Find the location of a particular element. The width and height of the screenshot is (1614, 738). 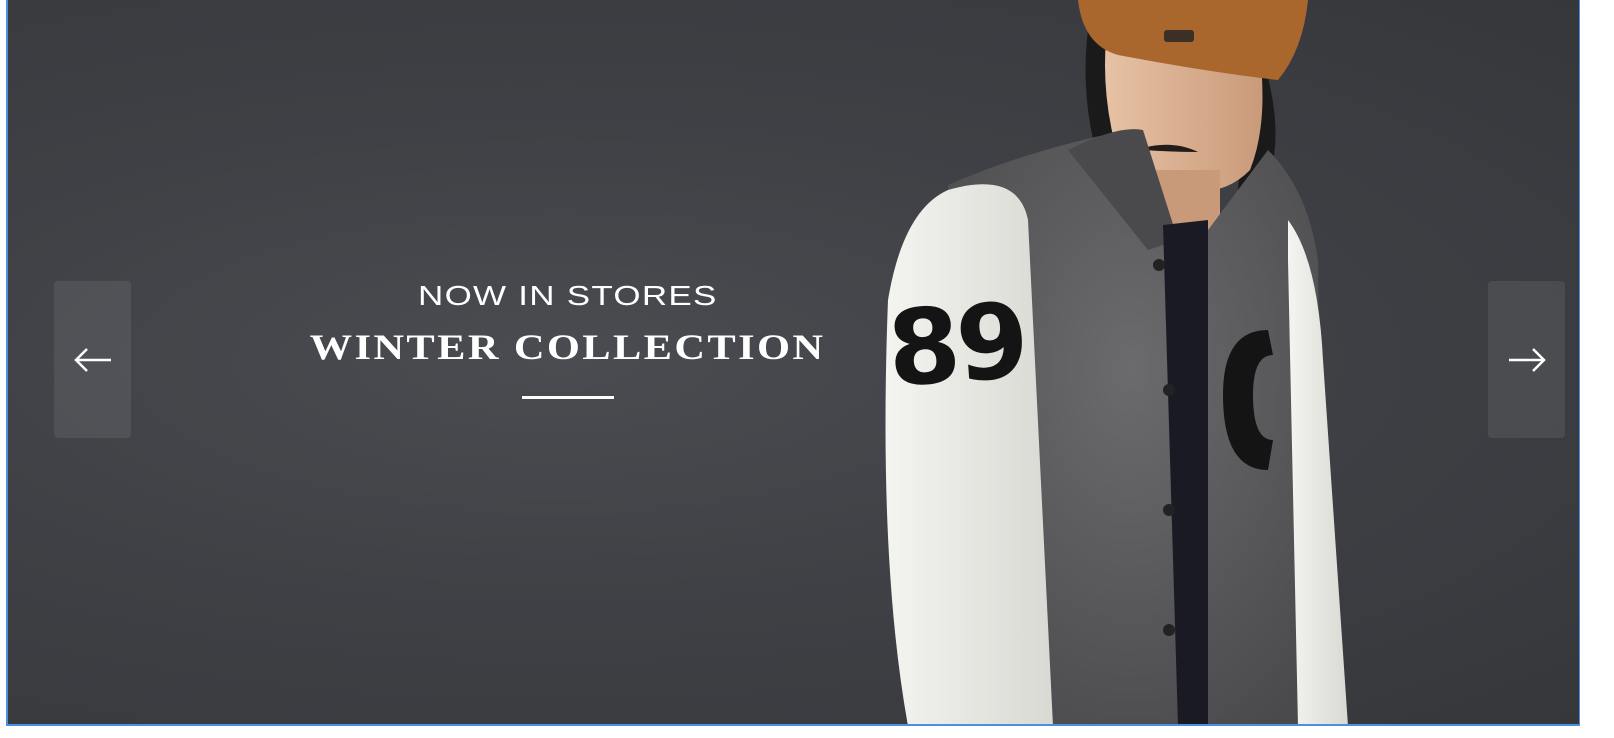

next-slide-button is located at coordinates (1526, 359).